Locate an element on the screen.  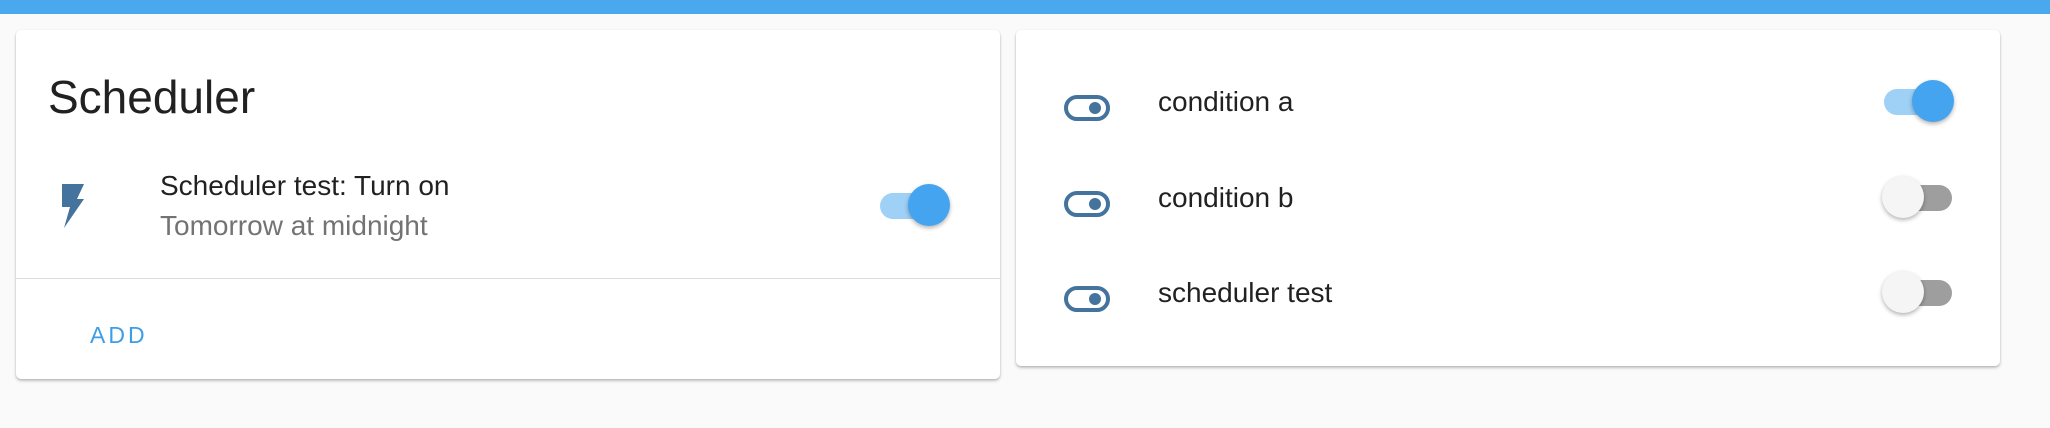
condition-a-toggle is located at coordinates (1918, 102).